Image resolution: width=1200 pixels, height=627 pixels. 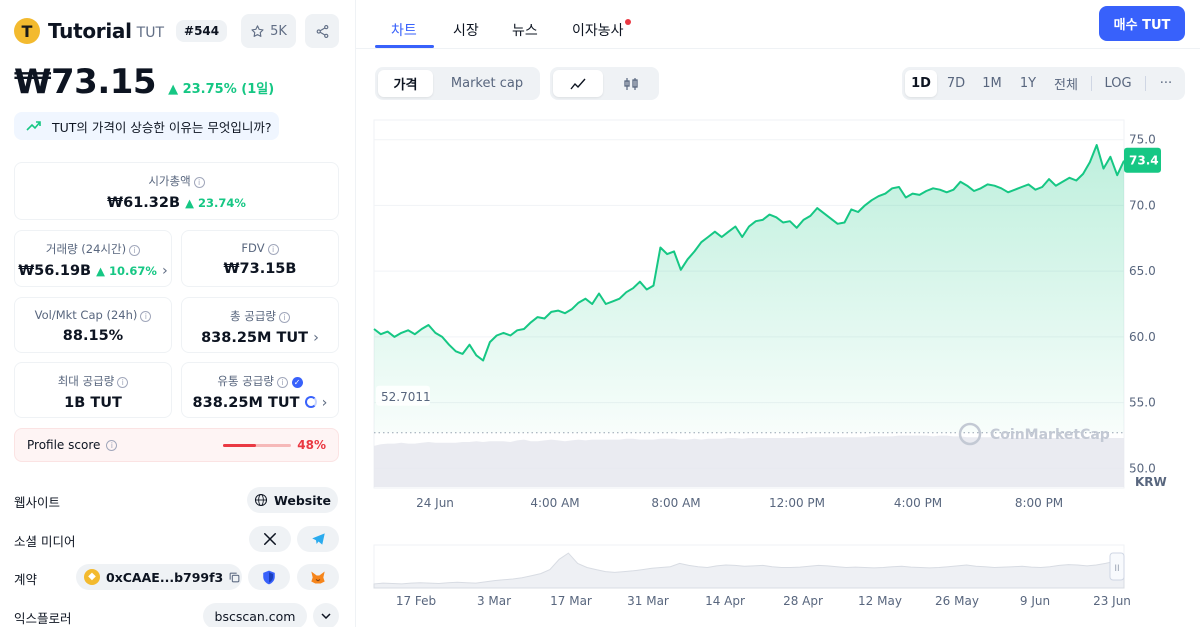 What do you see at coordinates (406, 397) in the screenshot?
I see `open-price-label: 52.7011` at bounding box center [406, 397].